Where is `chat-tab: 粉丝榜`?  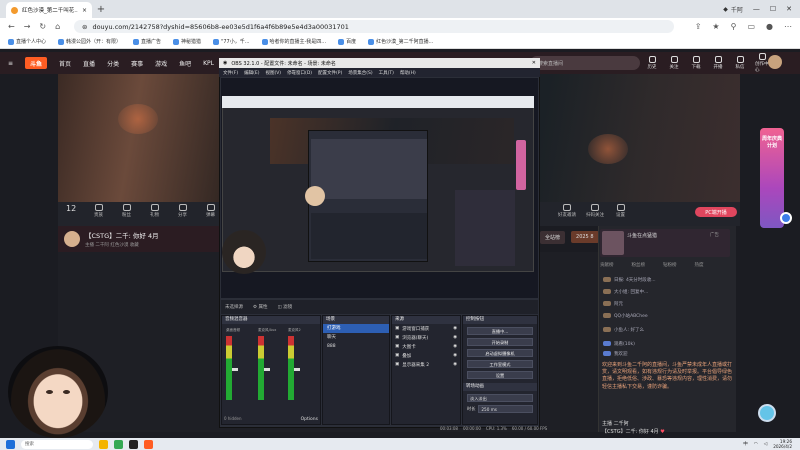 chat-tab: 粉丝榜 is located at coordinates (639, 265).